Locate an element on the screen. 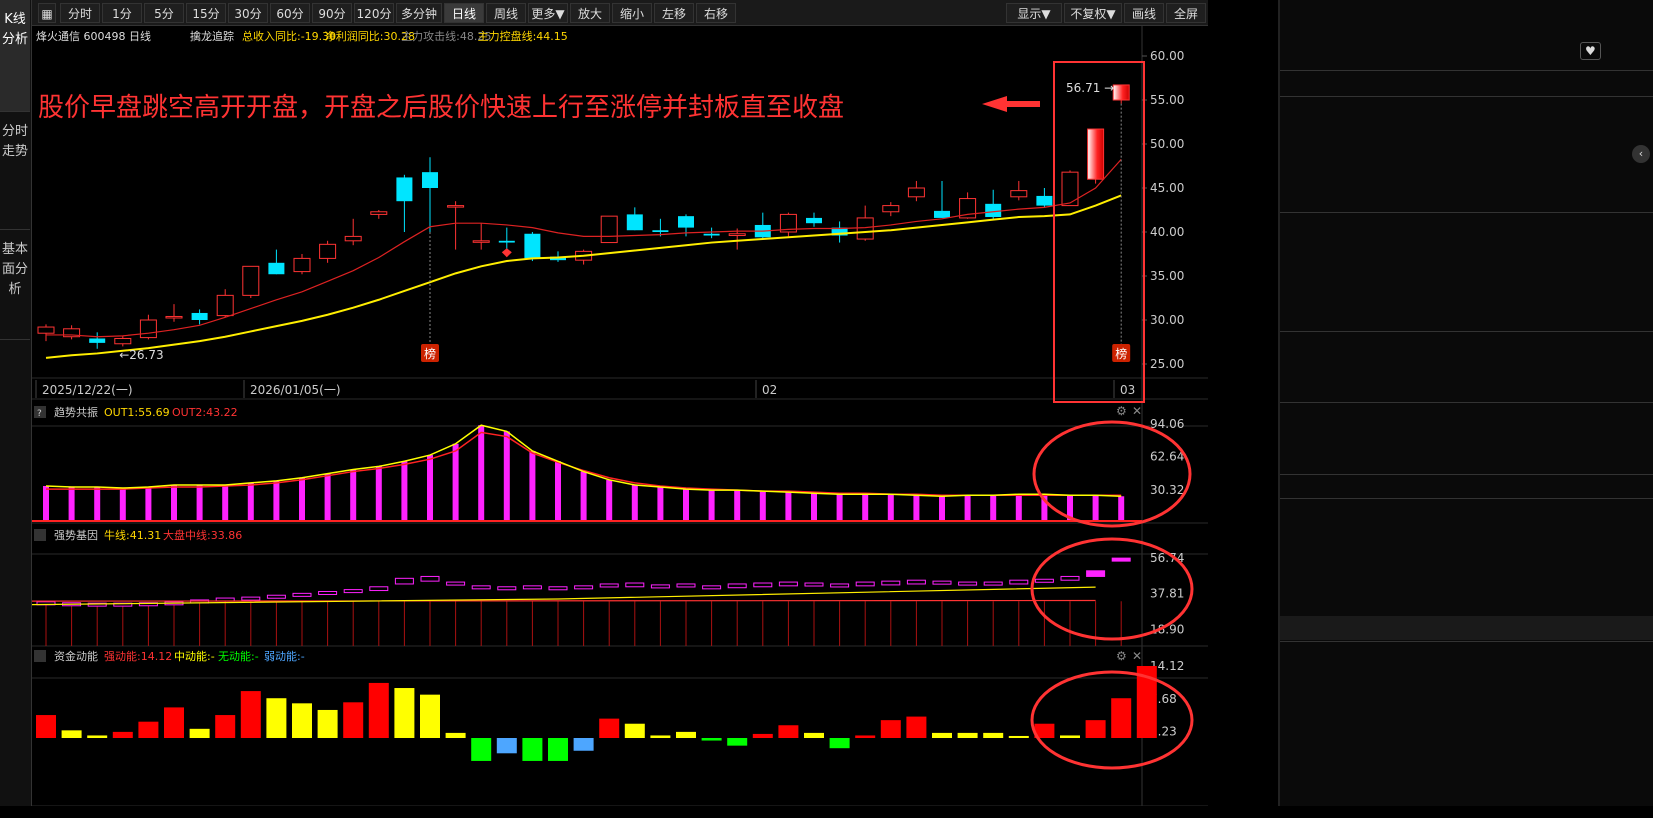 This screenshot has width=1653, height=818. toolbar-right-2: 画线 is located at coordinates (1144, 13).